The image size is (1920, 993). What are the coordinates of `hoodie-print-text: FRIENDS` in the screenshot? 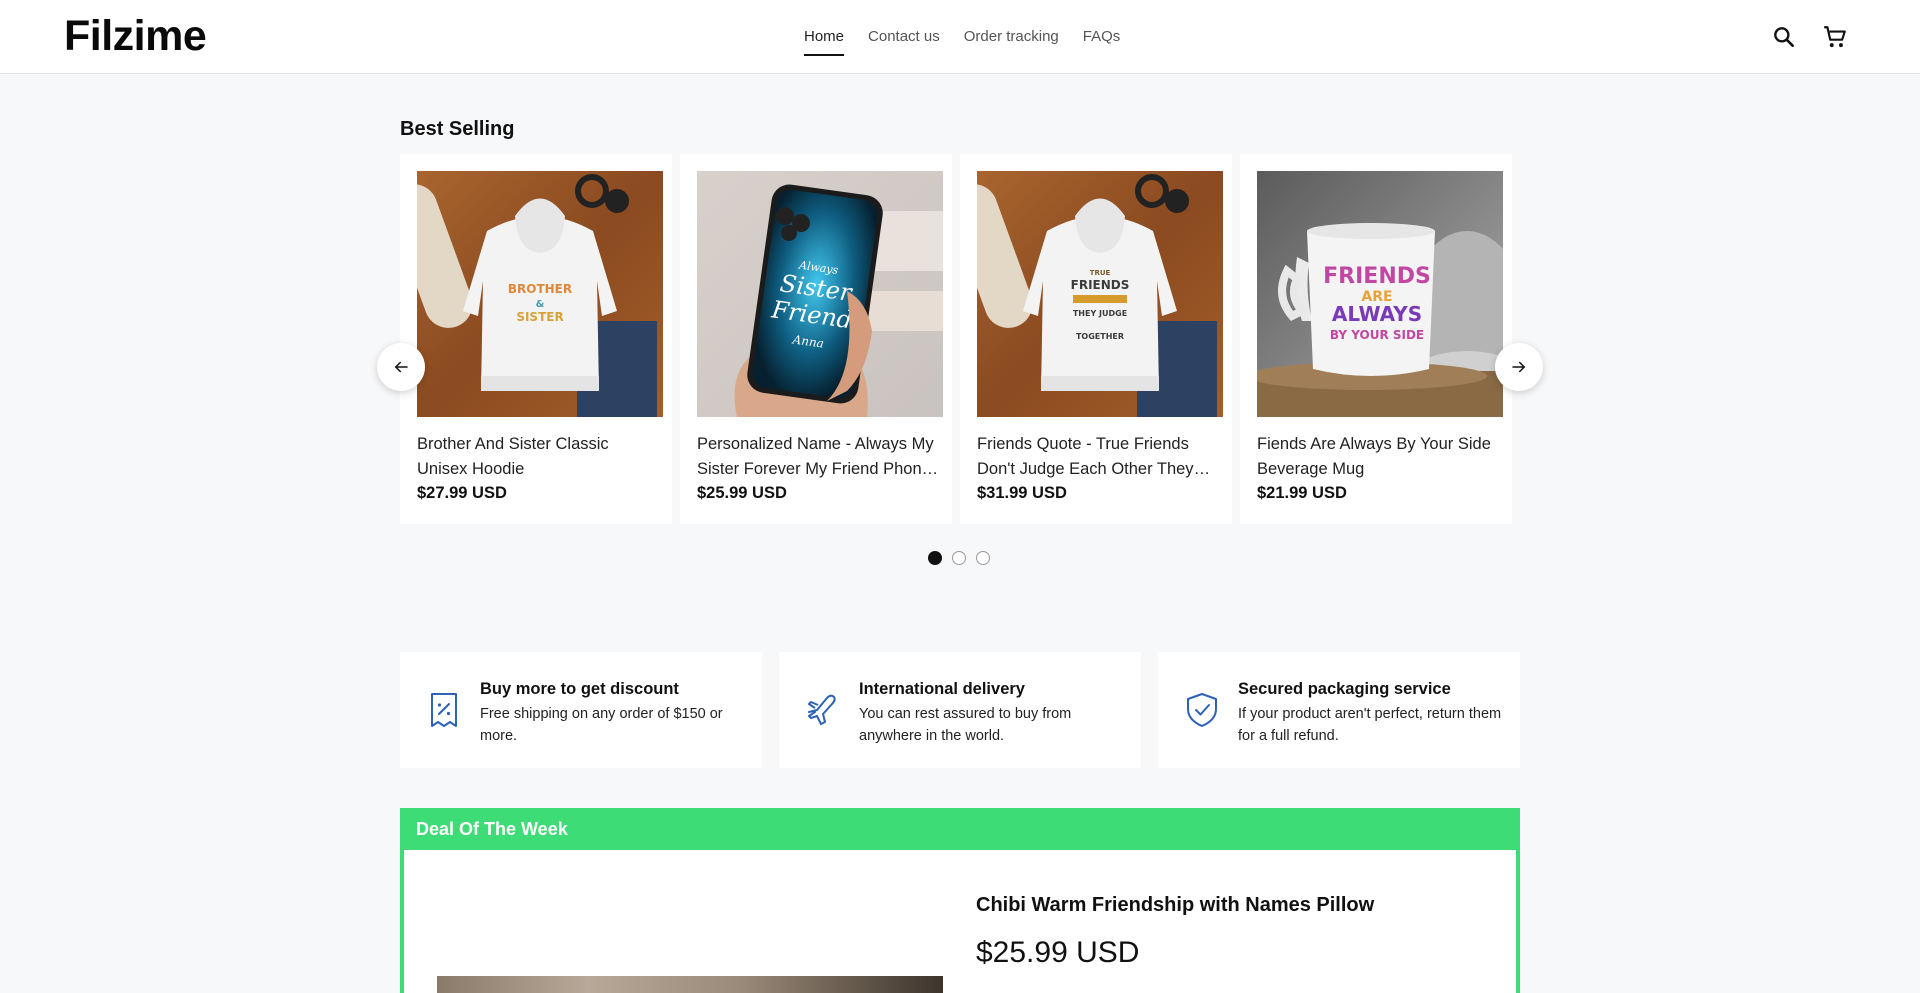 It's located at (1100, 285).